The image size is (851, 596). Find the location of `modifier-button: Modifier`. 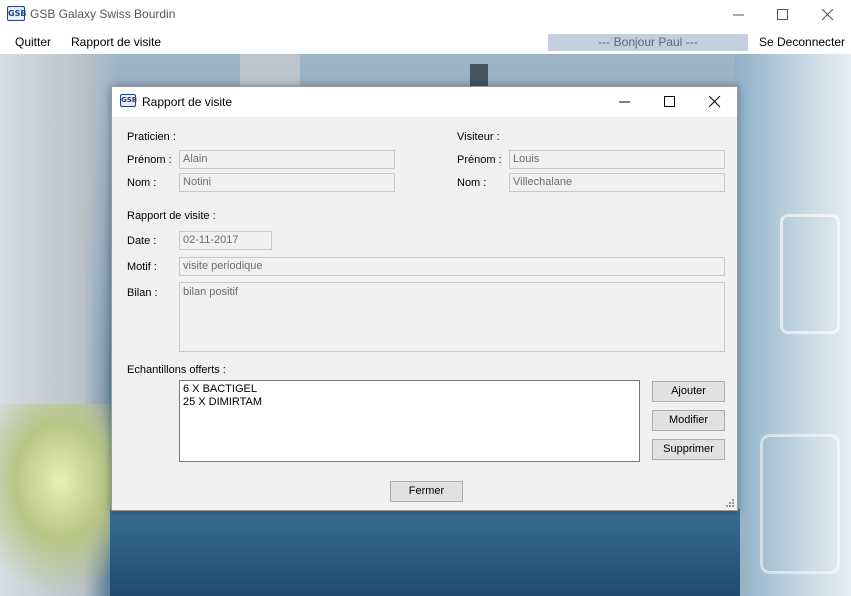

modifier-button: Modifier is located at coordinates (688, 420).